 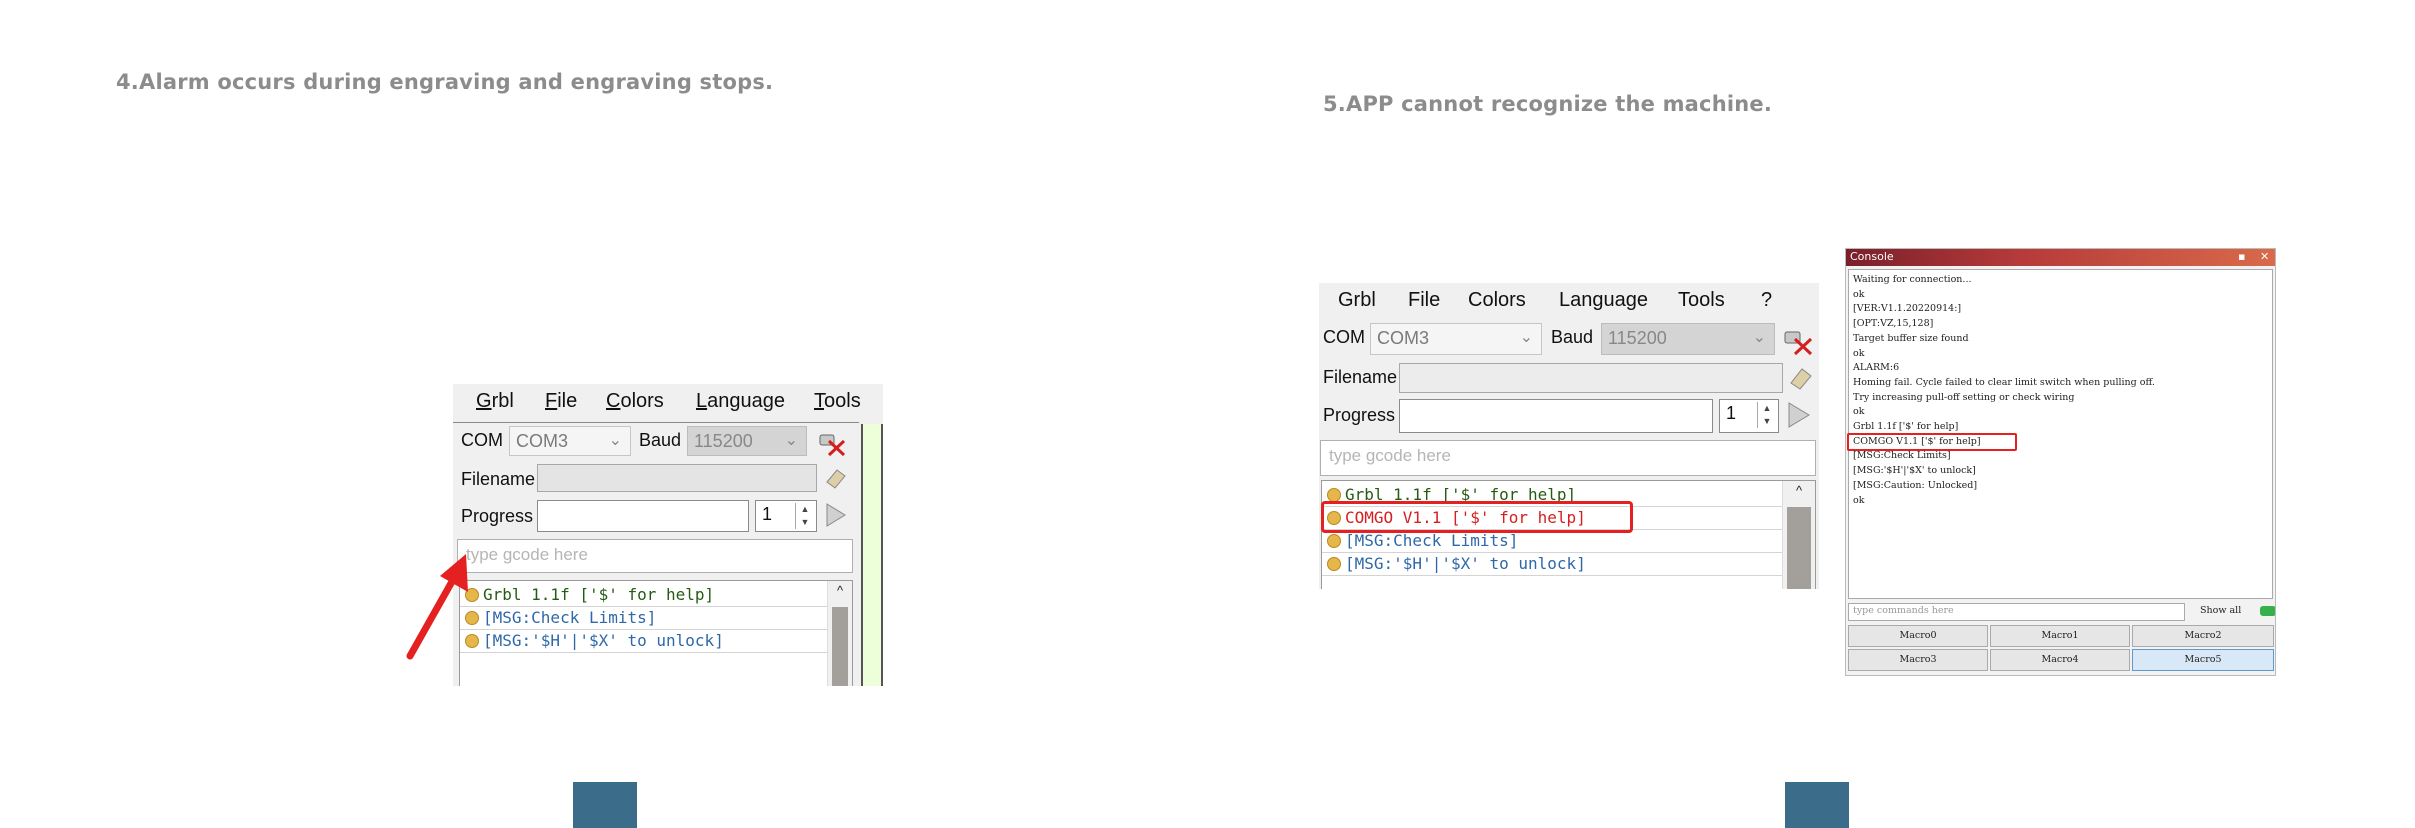 I want to click on arrow-pointer-icon, so click(x=437, y=607).